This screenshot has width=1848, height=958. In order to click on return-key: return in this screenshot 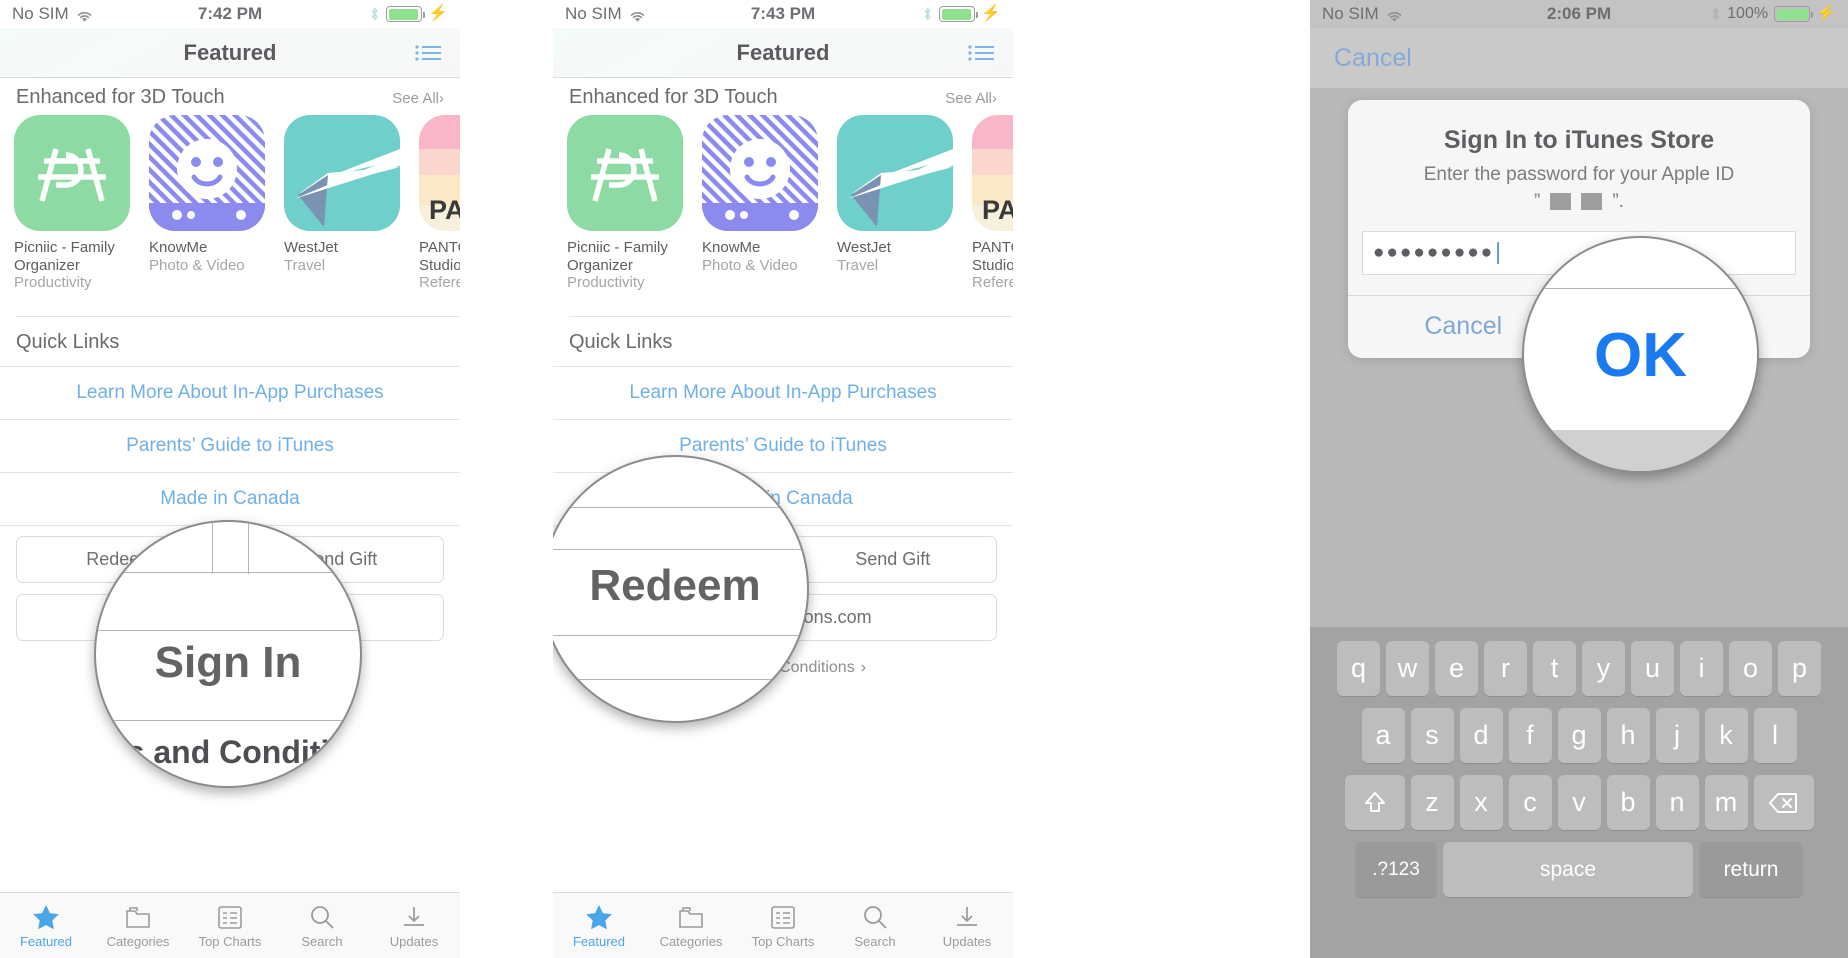, I will do `click(1751, 869)`.